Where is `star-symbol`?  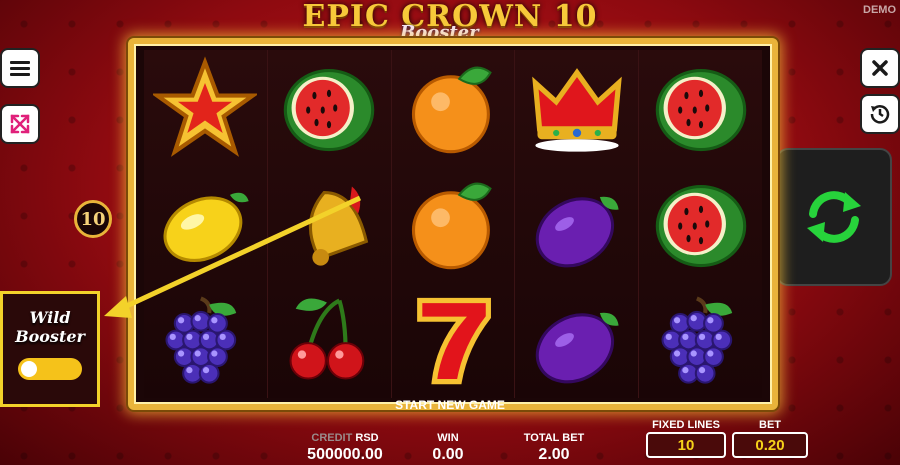 star-symbol is located at coordinates (205, 108).